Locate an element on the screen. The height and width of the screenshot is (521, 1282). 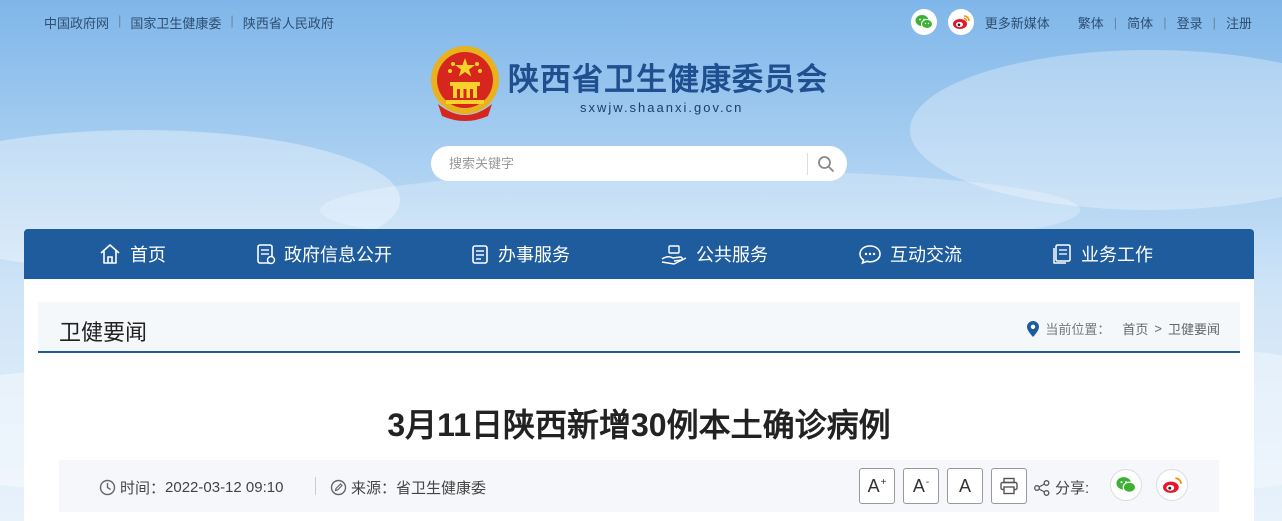
font-reset-button: A is located at coordinates (965, 486).